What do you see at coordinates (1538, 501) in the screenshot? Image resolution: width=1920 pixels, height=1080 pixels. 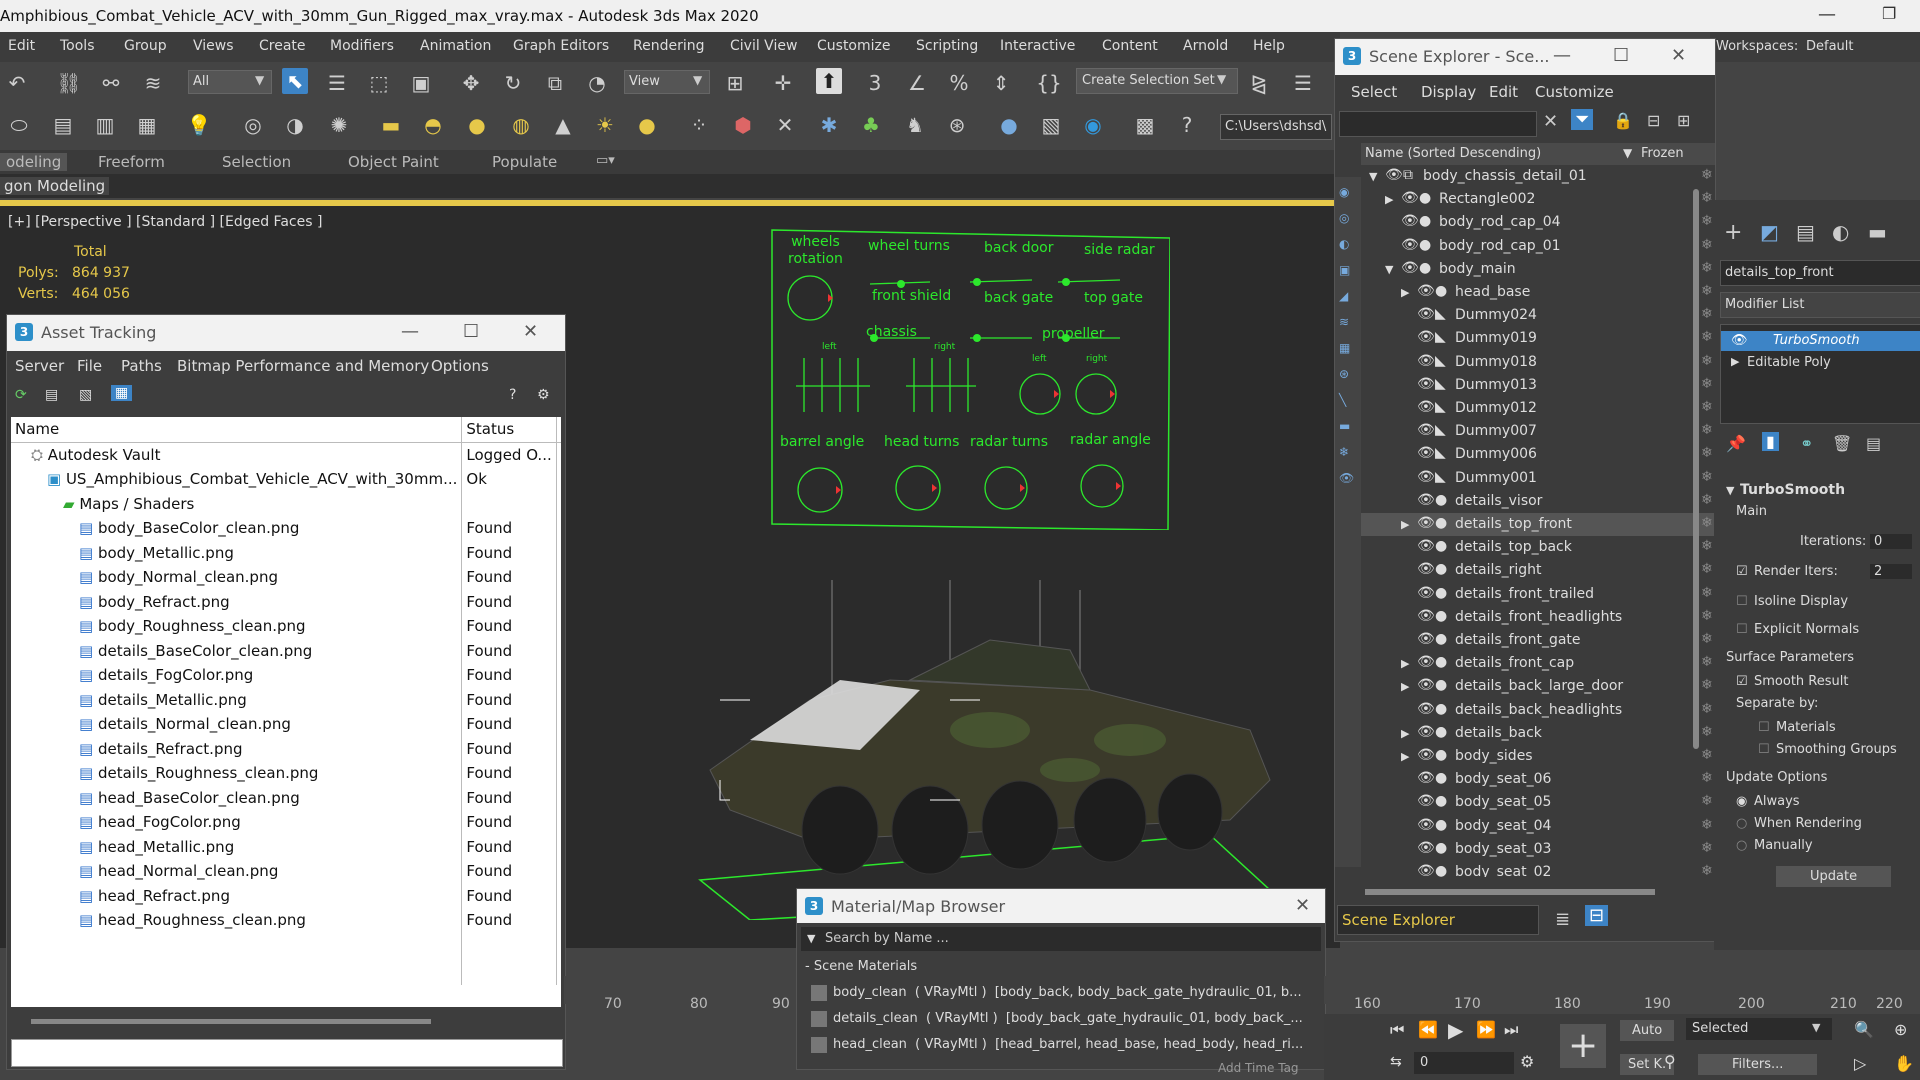 I see `scene-item: 👁 ● details_visor ❄` at bounding box center [1538, 501].